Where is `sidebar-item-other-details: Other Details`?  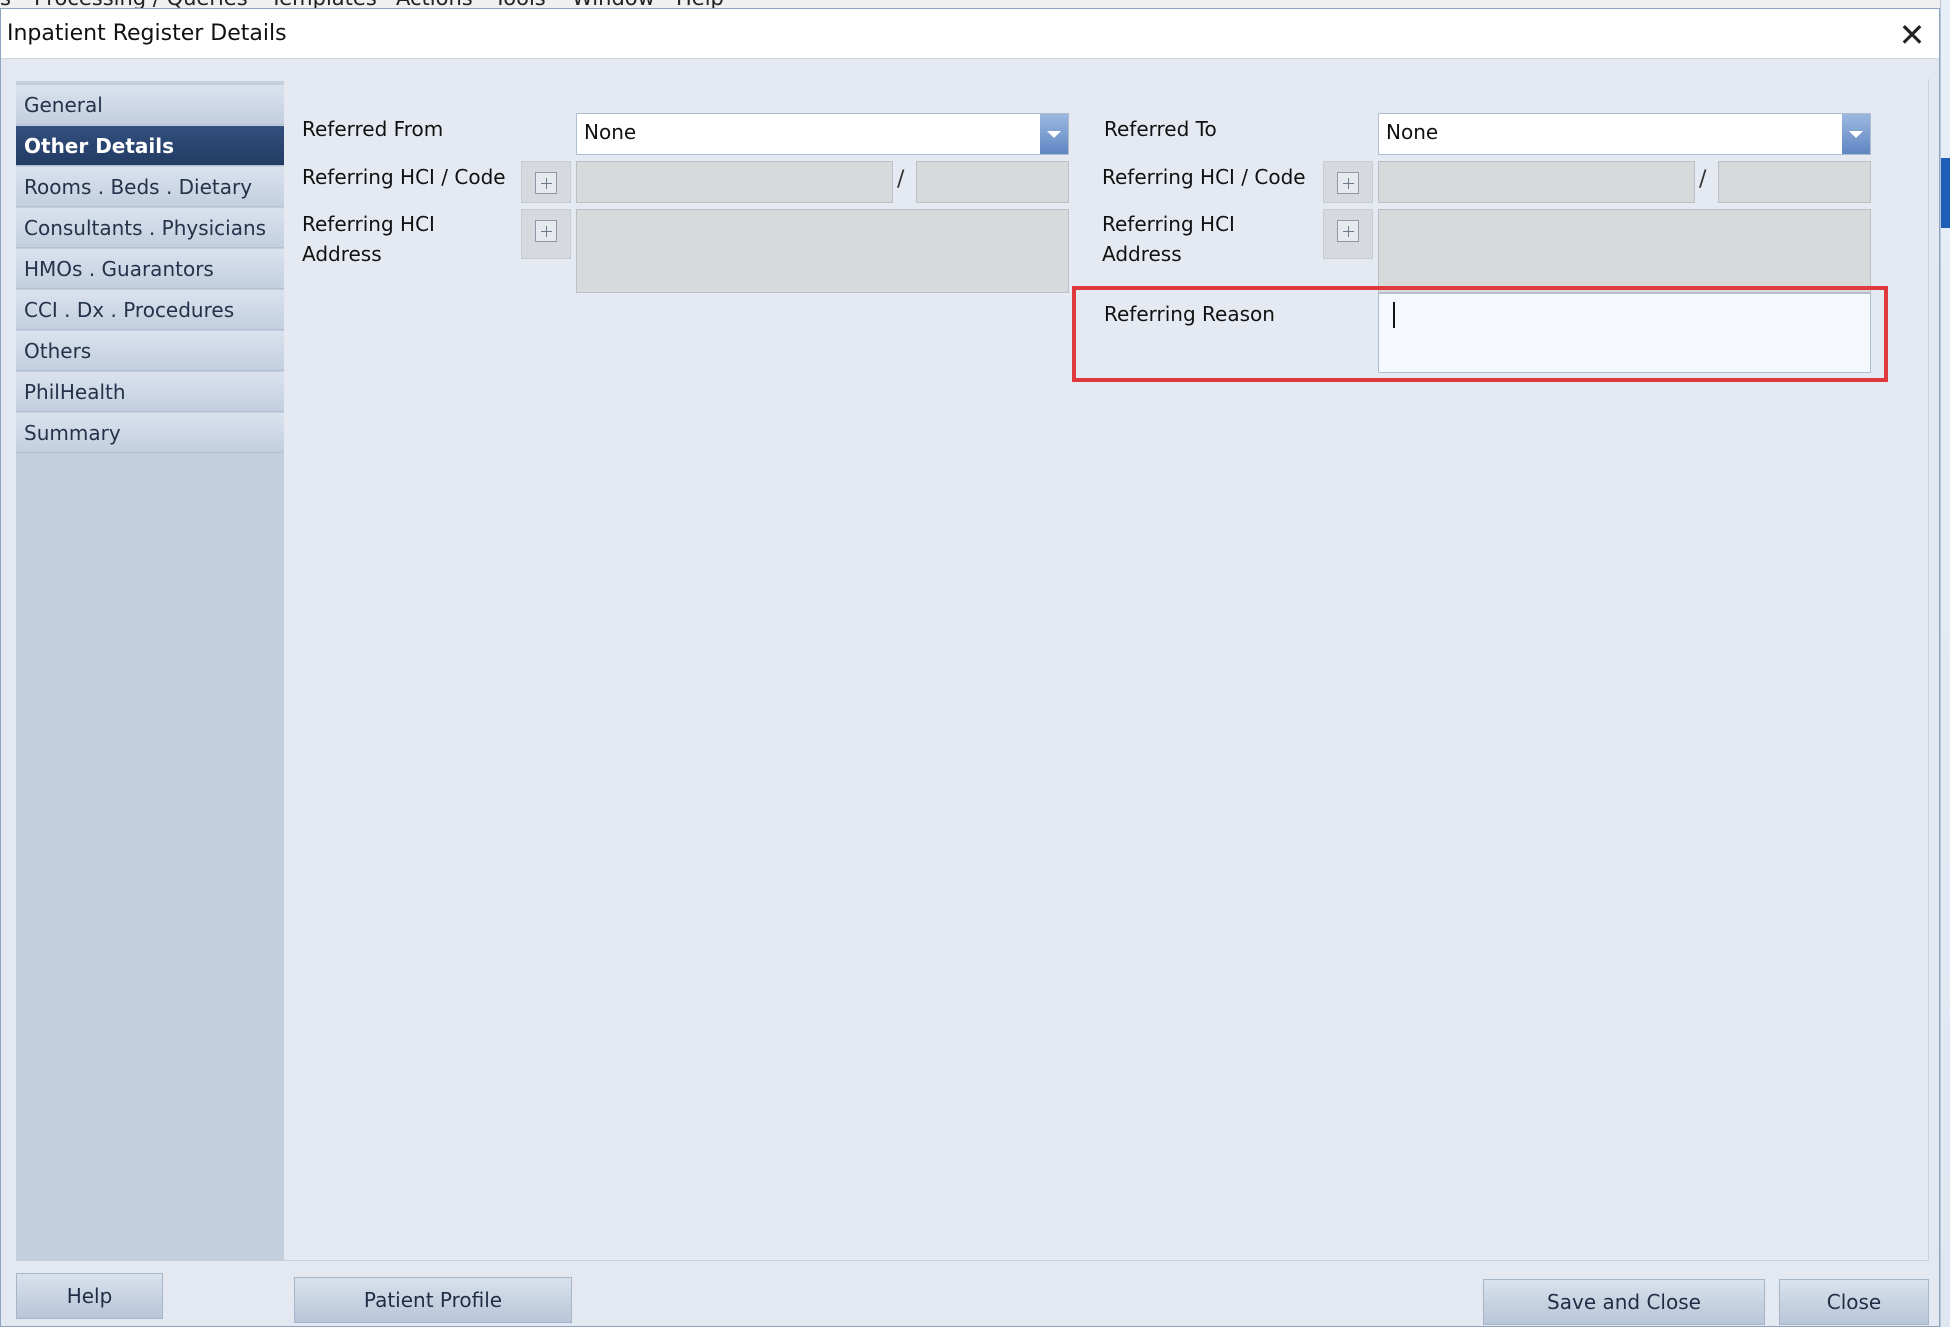
sidebar-item-other-details: Other Details is located at coordinates (150, 146).